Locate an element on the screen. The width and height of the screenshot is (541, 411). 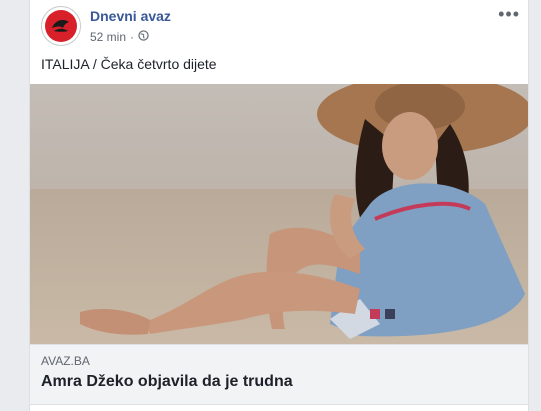
divider is located at coordinates (279, 404).